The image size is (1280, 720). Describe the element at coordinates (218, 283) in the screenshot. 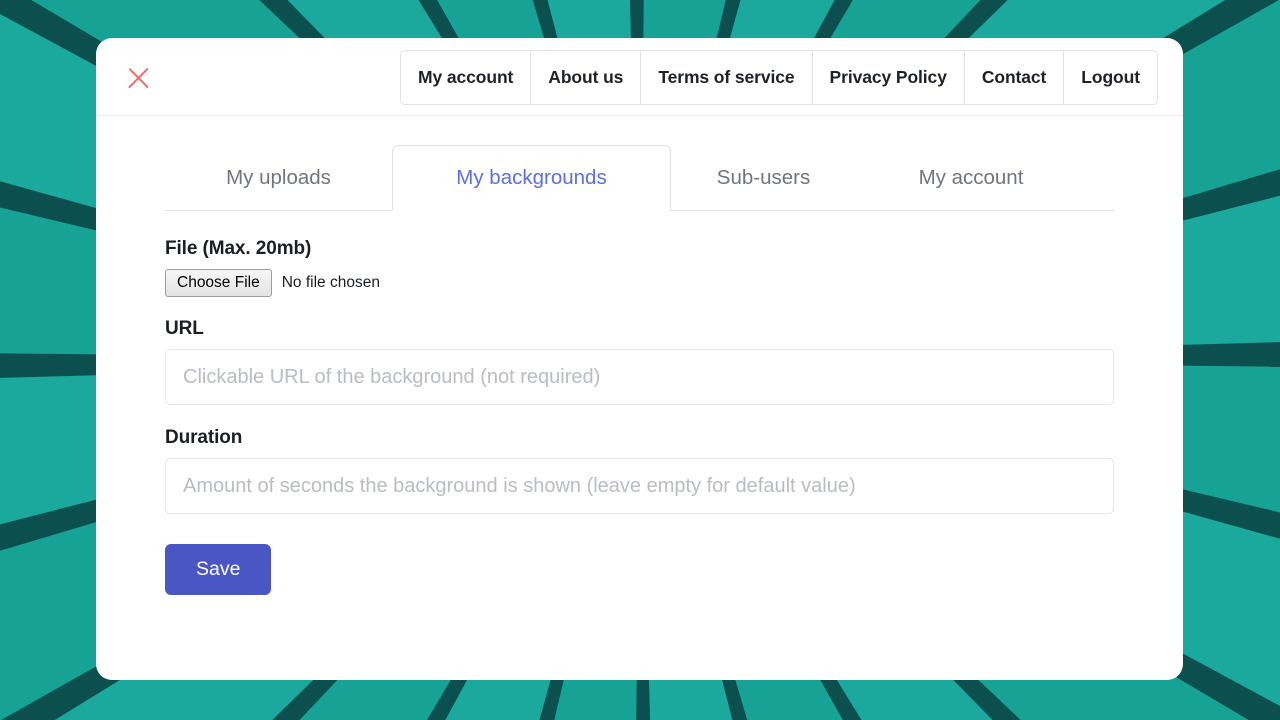

I see `choose-file-button: Choose File` at that location.